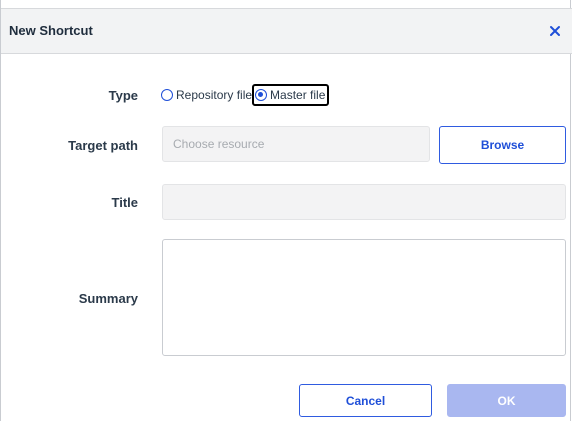 The height and width of the screenshot is (421, 572). Describe the element at coordinates (555, 31) in the screenshot. I see `close-icon` at that location.